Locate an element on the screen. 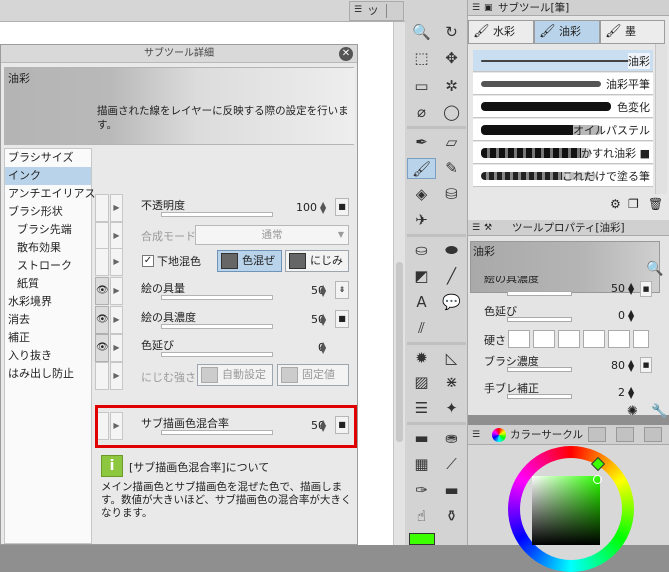  brush-item: これだけで塗る筆 is located at coordinates (563, 176).